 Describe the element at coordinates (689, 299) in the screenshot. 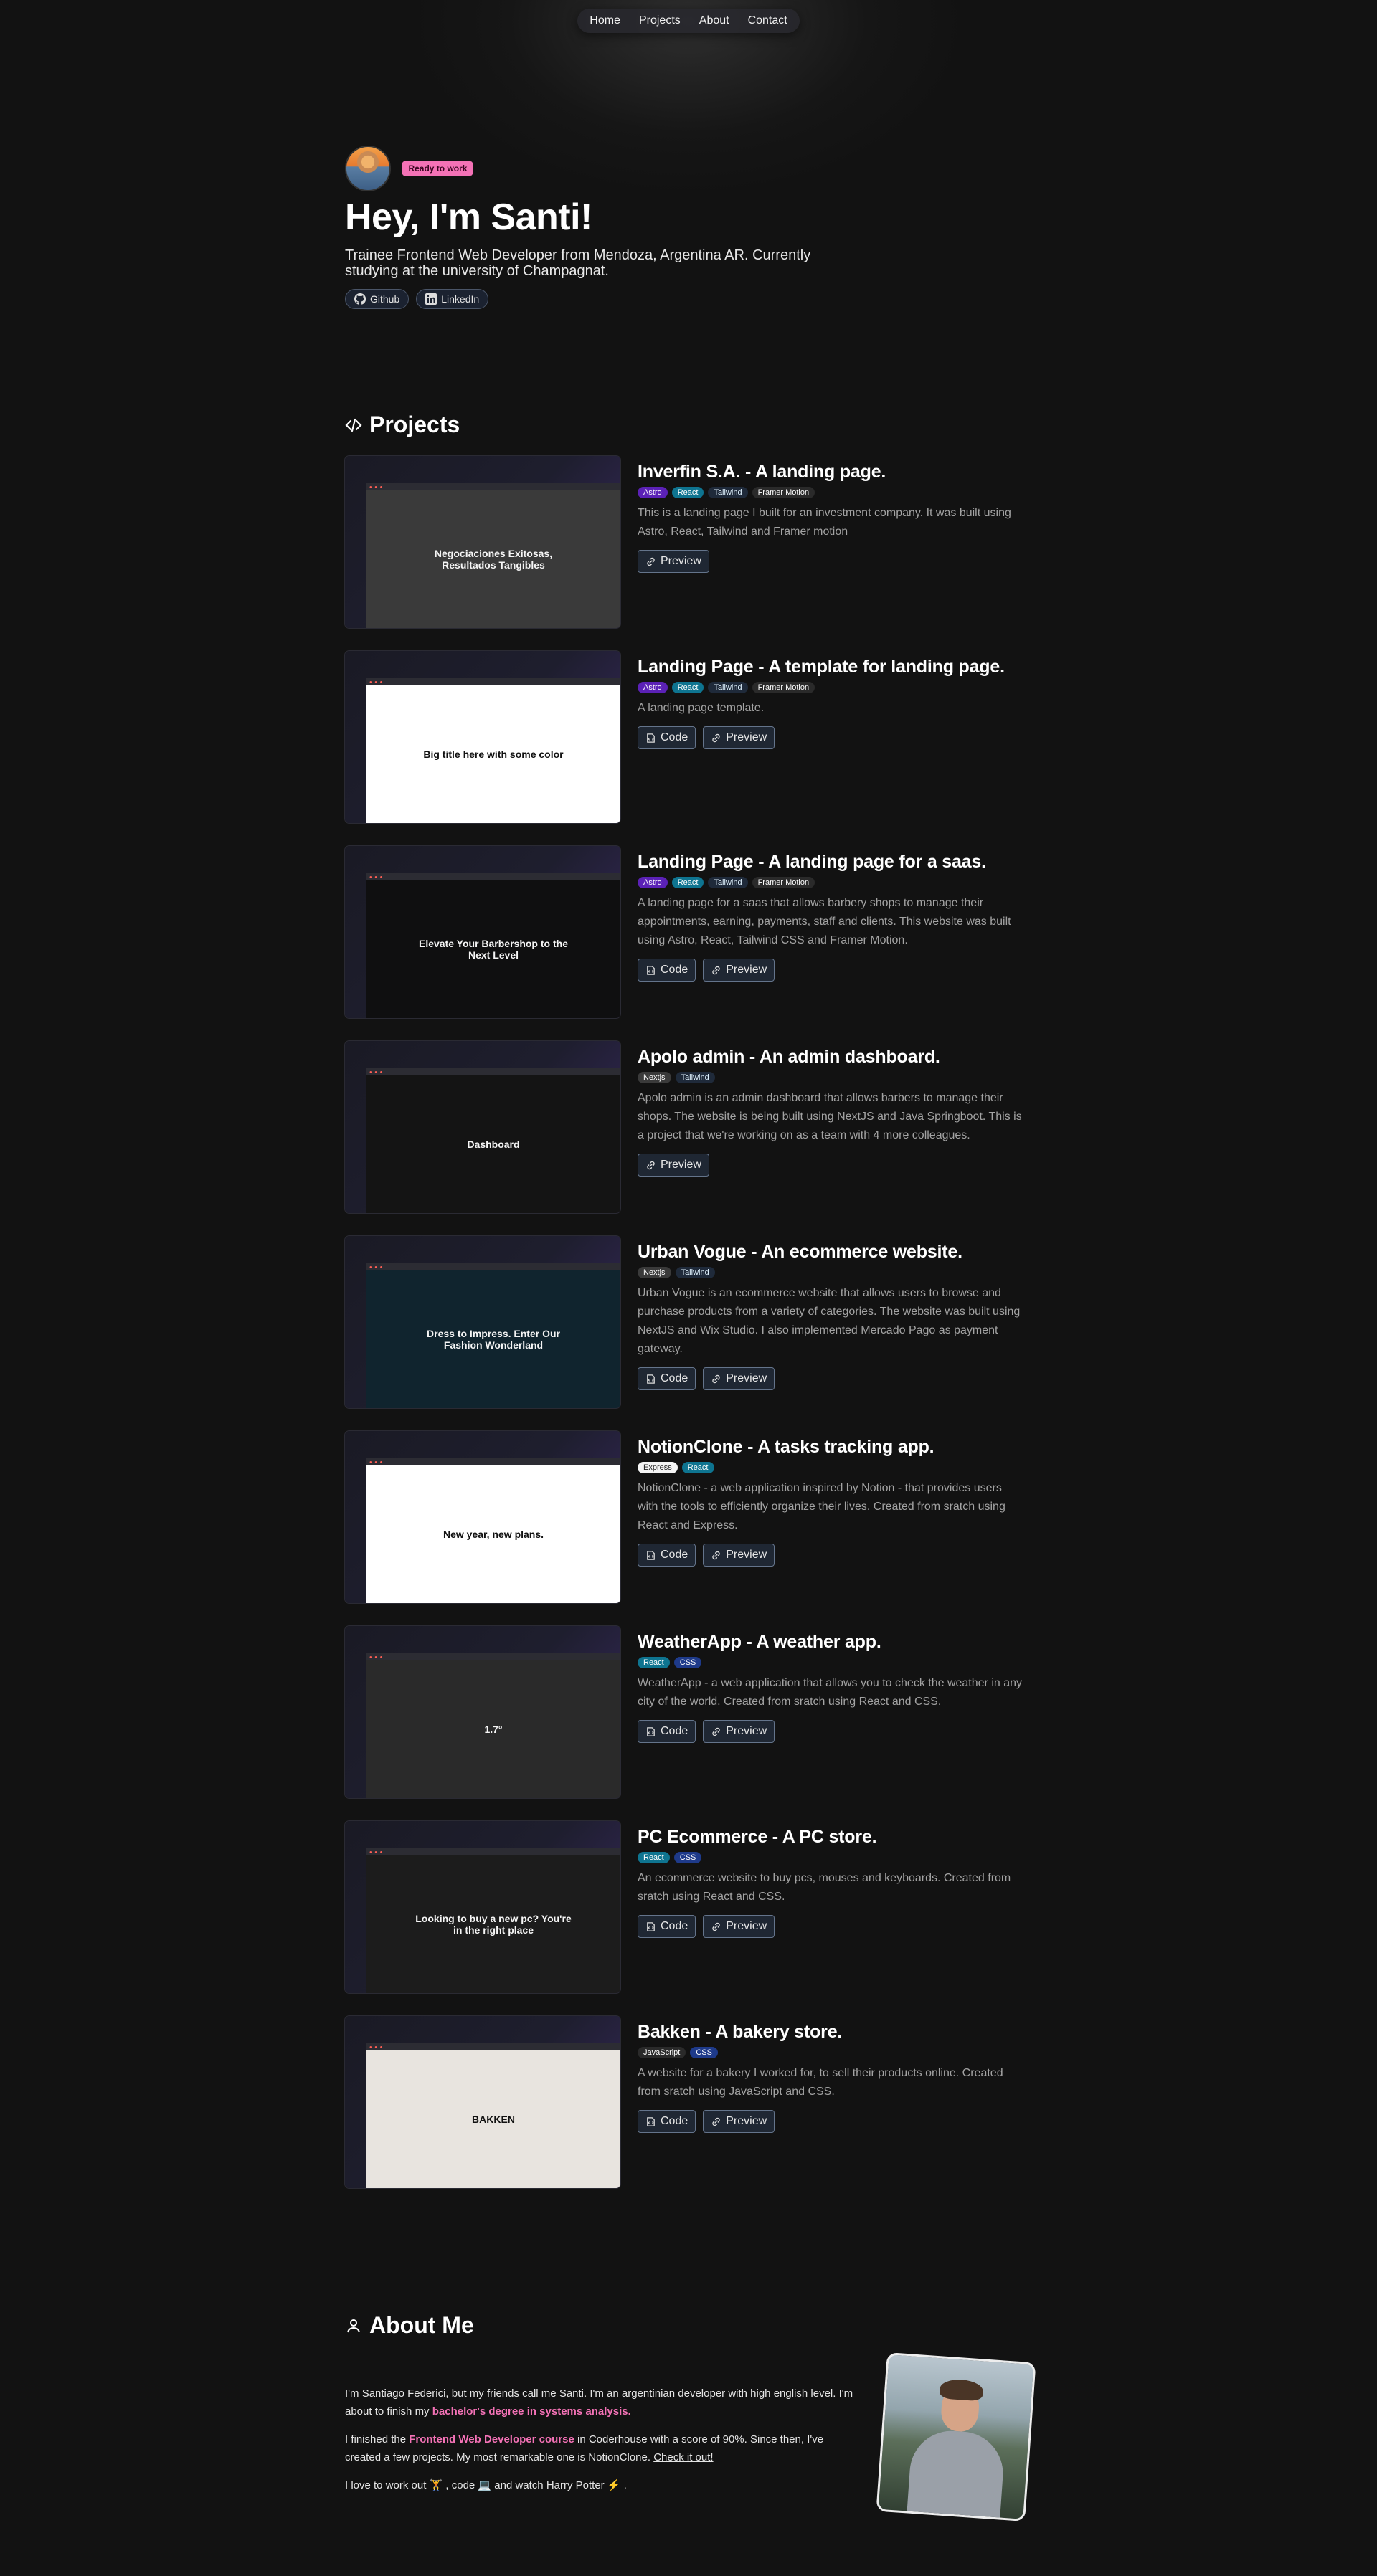

I see `social-links: Github LinkedIn` at that location.